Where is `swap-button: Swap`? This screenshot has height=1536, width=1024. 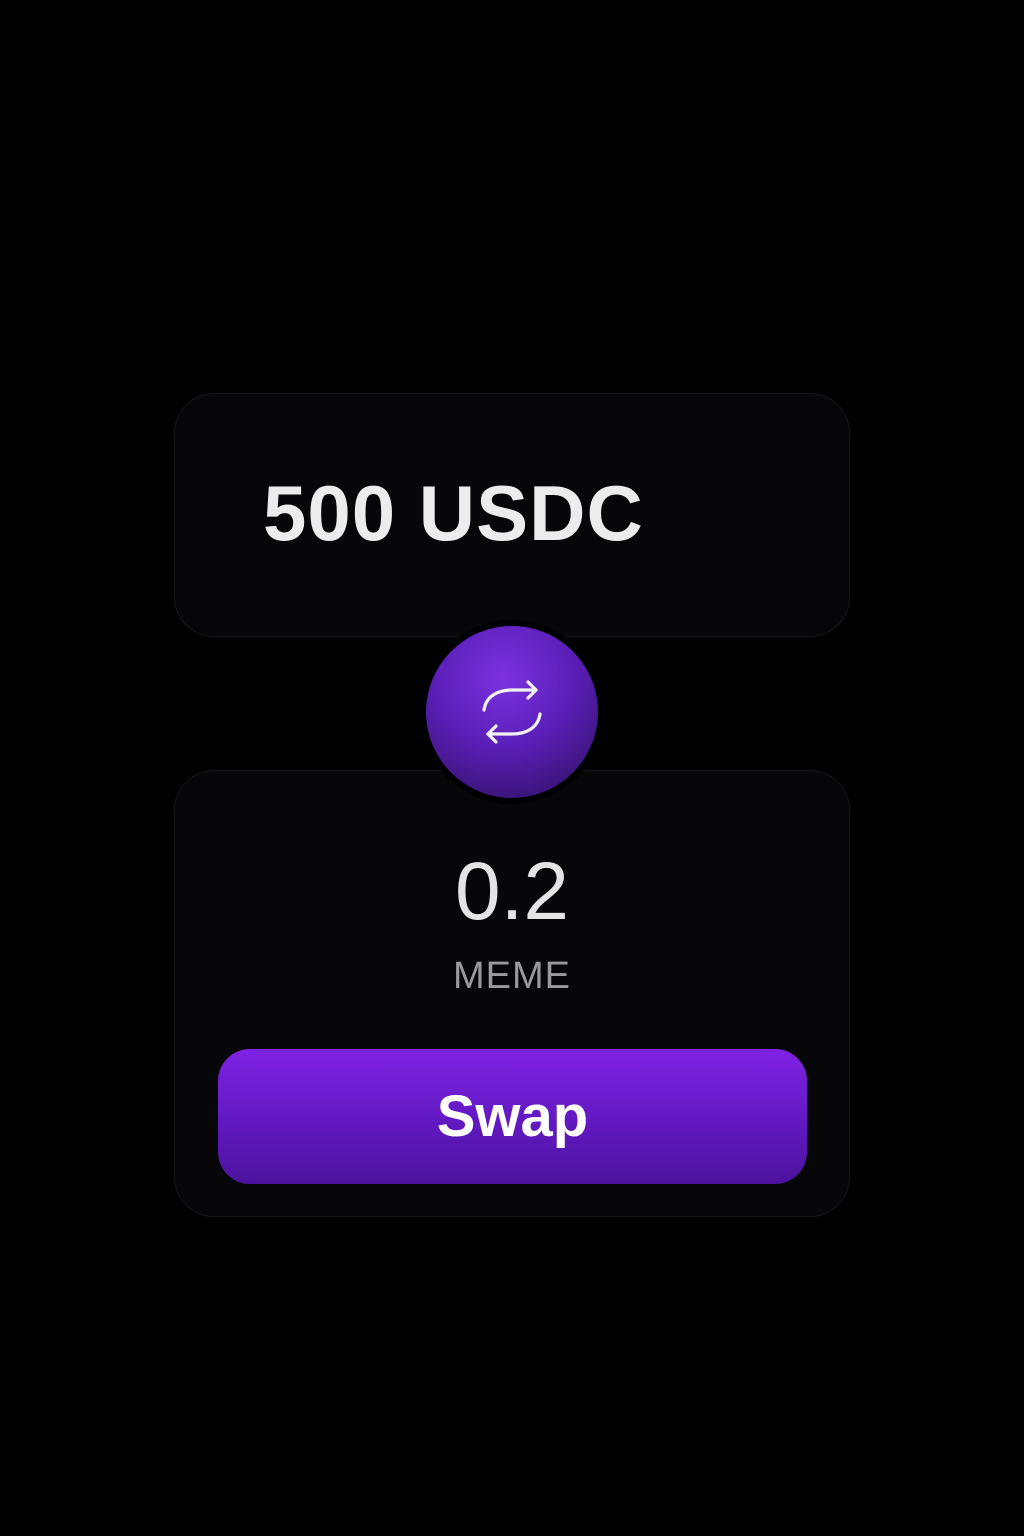
swap-button: Swap is located at coordinates (512, 1116).